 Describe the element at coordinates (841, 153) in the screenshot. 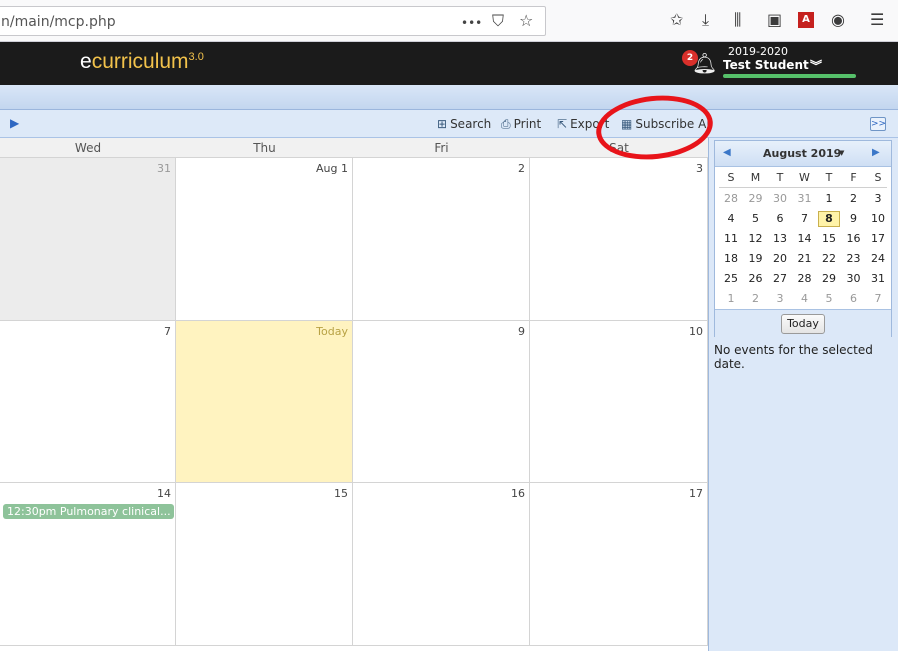

I see `chevron-down-icon: ▼` at that location.